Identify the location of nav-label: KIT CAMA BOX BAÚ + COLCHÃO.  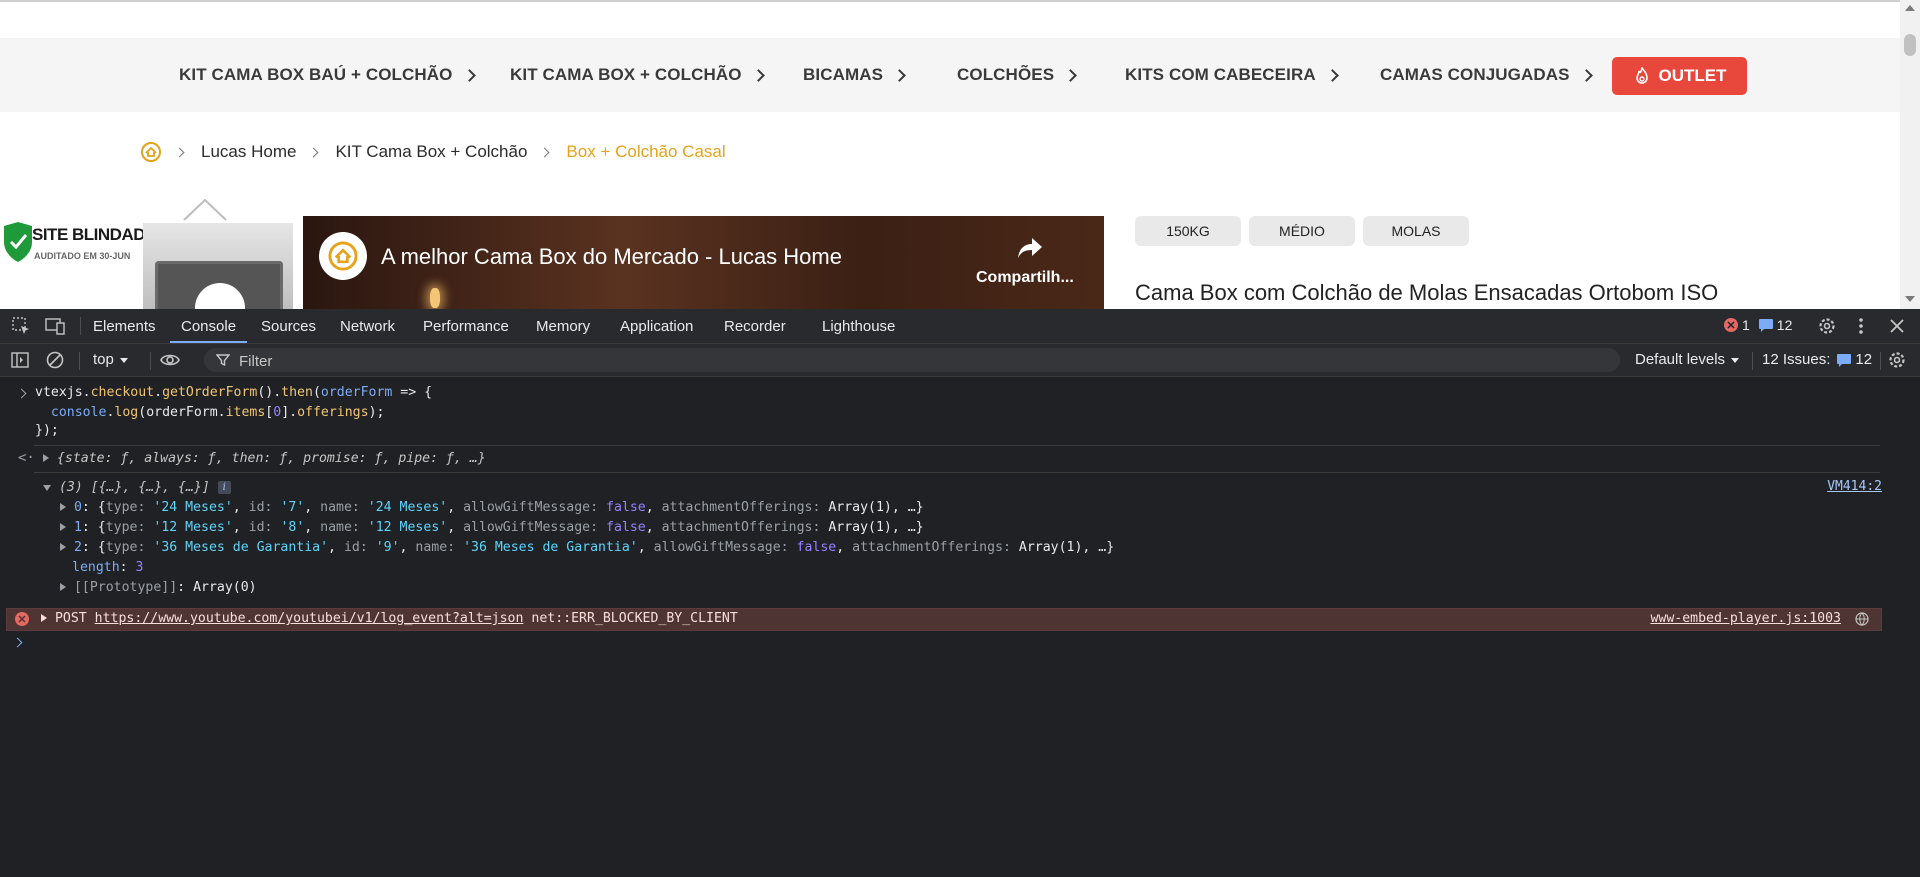
(316, 74).